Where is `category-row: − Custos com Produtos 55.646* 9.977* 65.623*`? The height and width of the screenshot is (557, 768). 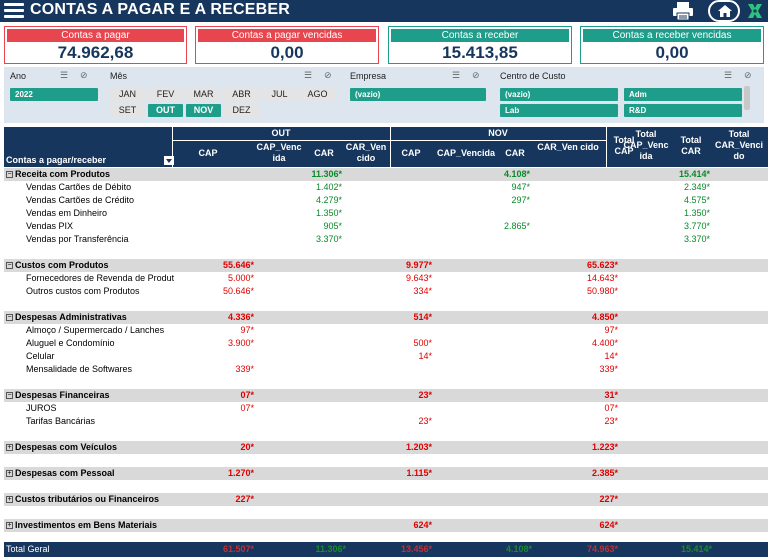
category-row: − Custos com Produtos 55.646* 9.977* 65.623* is located at coordinates (386, 265).